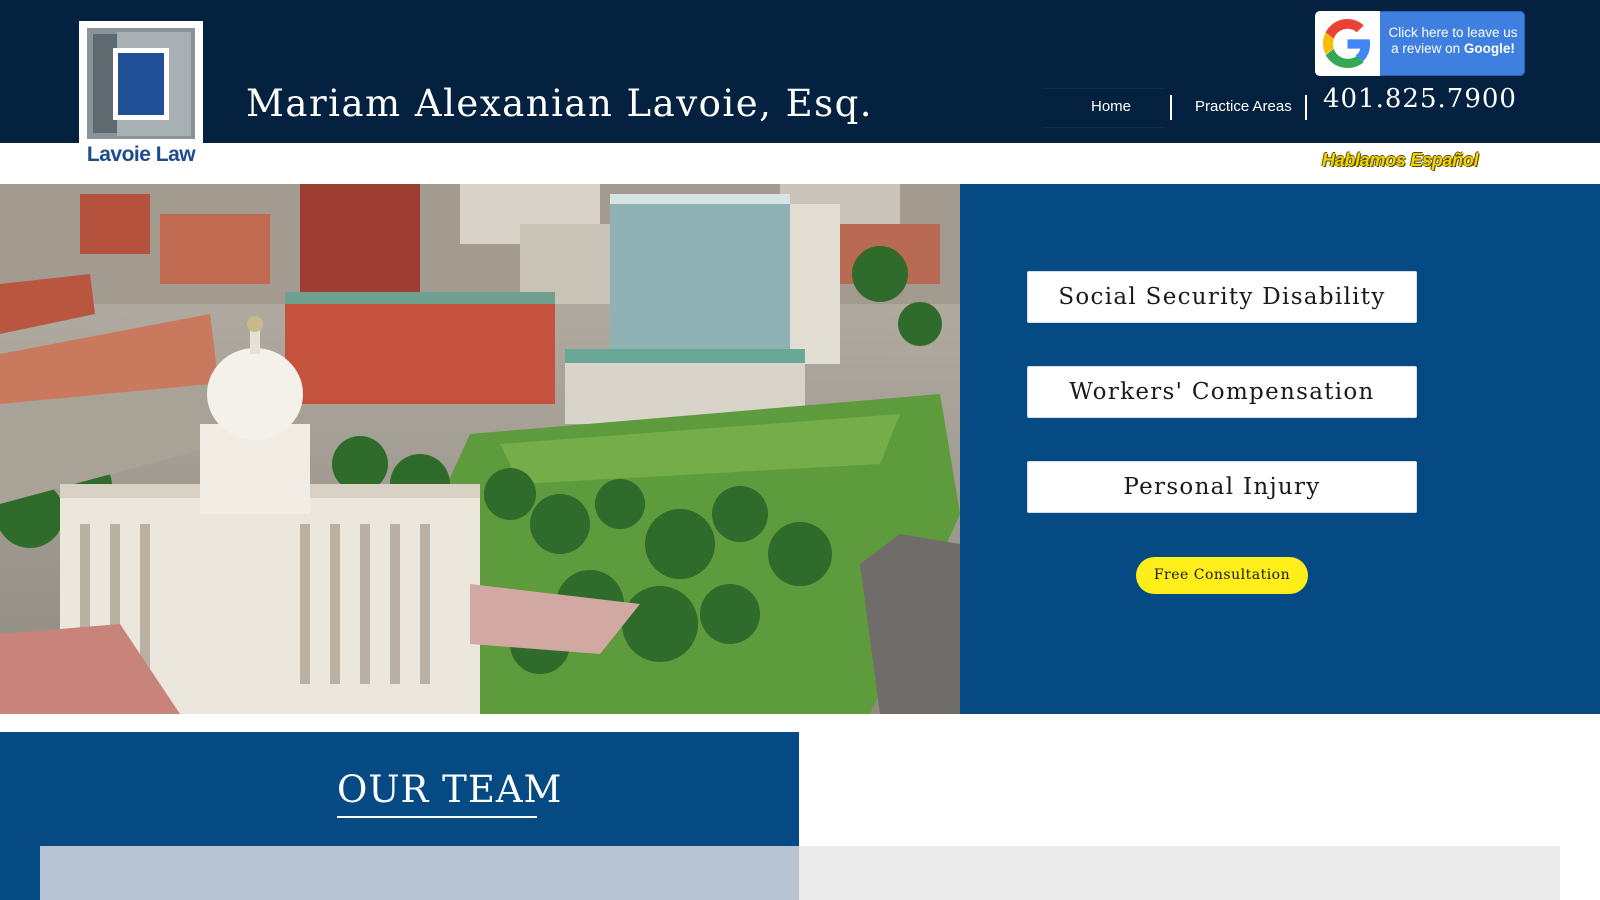 The width and height of the screenshot is (1600, 900). Describe the element at coordinates (1222, 575) in the screenshot. I see `free-consultation-button: Free Consultation` at that location.